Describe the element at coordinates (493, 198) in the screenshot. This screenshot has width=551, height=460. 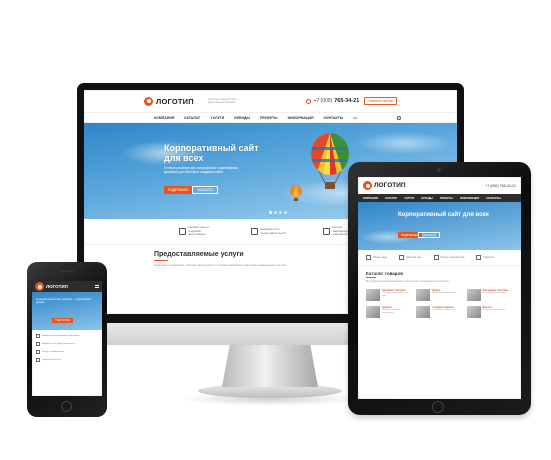
I see `tablet-nav-item: КОНТАКТЫ` at that location.